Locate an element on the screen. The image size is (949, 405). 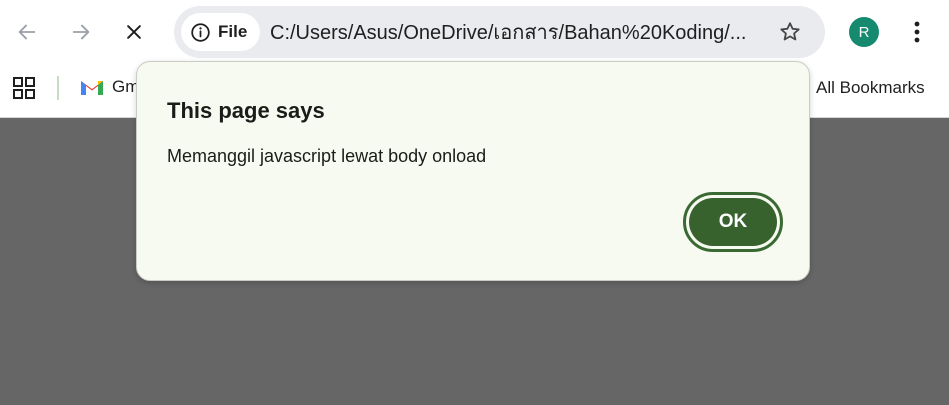
close-icon is located at coordinates (134, 32).